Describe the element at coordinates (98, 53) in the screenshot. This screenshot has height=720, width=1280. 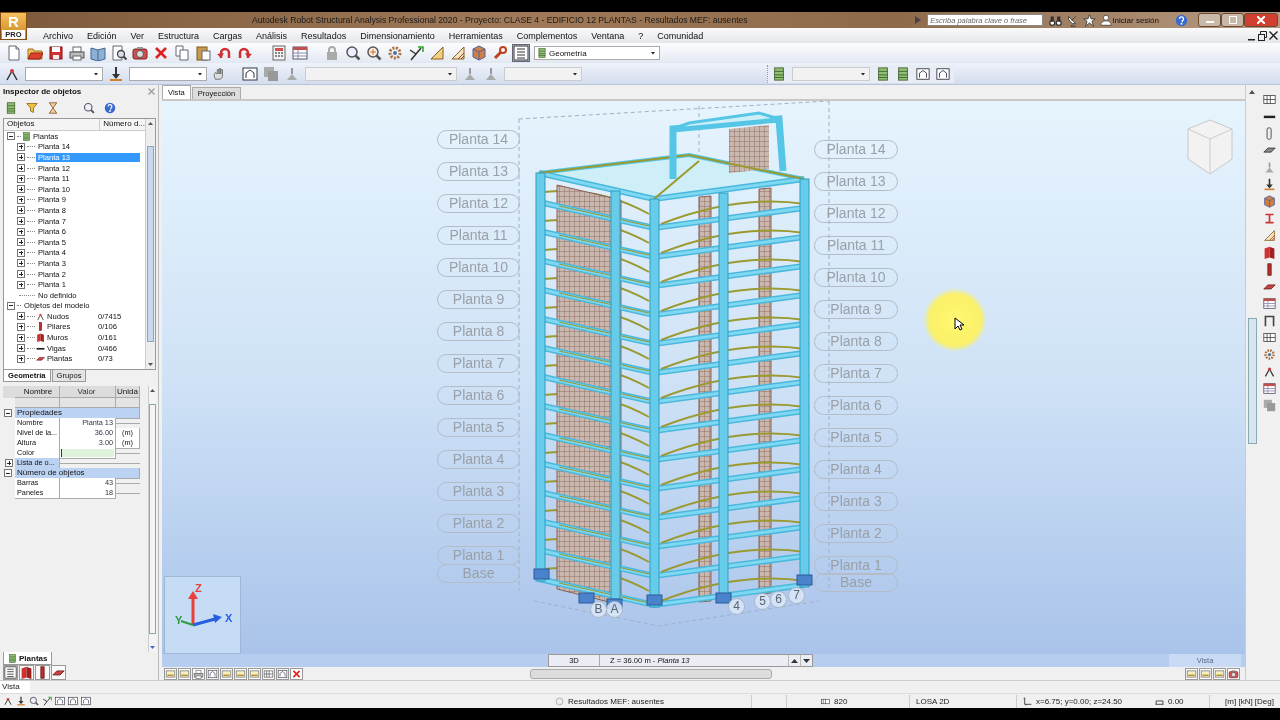
I see `book-icon` at that location.